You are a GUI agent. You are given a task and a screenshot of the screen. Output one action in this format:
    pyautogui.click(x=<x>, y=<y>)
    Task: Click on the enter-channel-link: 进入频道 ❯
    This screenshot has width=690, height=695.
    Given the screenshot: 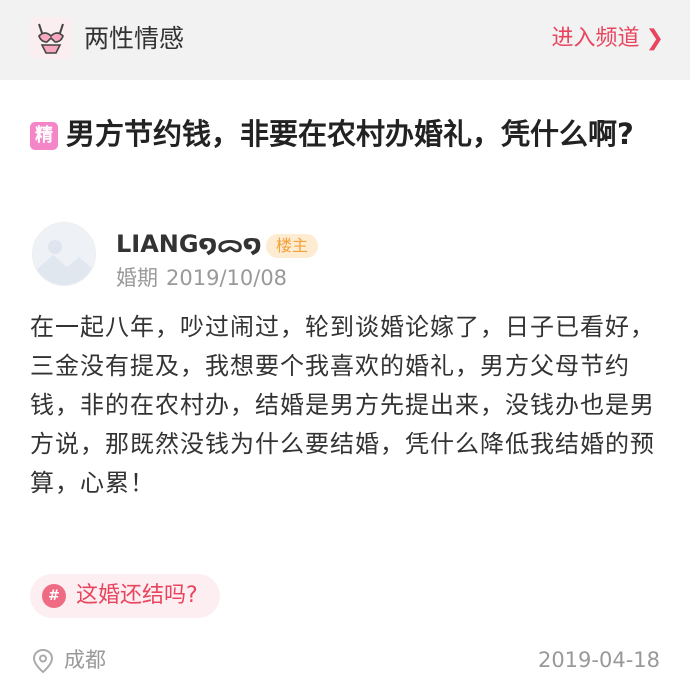 What is the action you would take?
    pyautogui.click(x=608, y=39)
    